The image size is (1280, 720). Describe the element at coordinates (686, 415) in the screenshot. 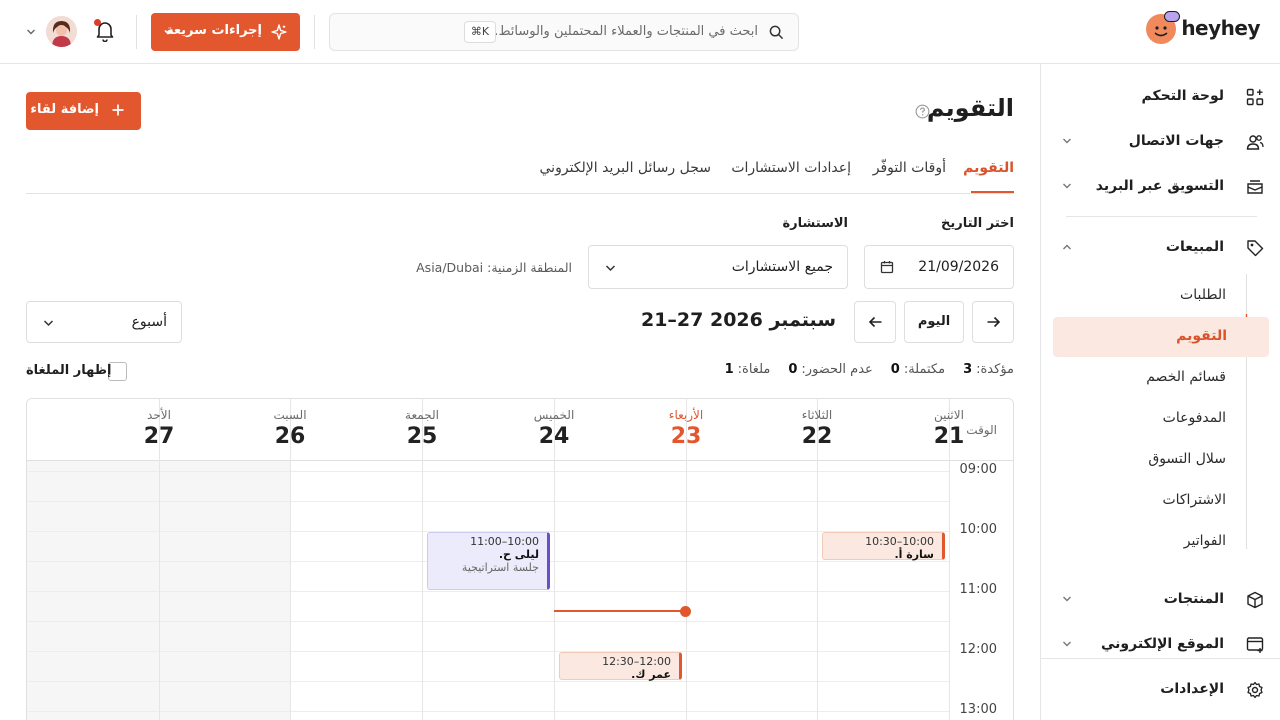

I see `day-name: الأربعاء` at that location.